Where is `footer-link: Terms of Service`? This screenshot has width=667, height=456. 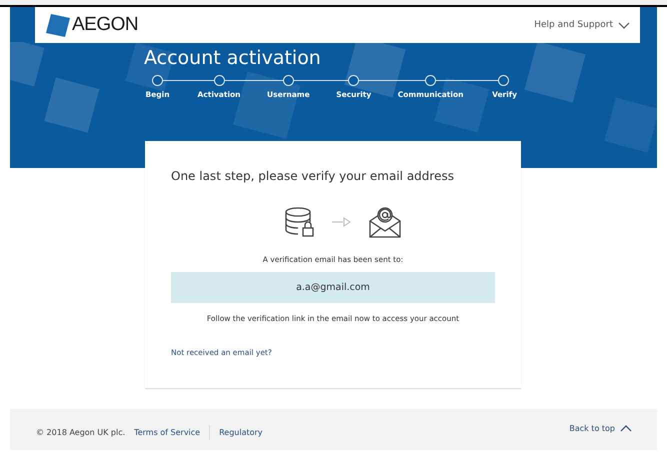 footer-link: Terms of Service is located at coordinates (167, 432).